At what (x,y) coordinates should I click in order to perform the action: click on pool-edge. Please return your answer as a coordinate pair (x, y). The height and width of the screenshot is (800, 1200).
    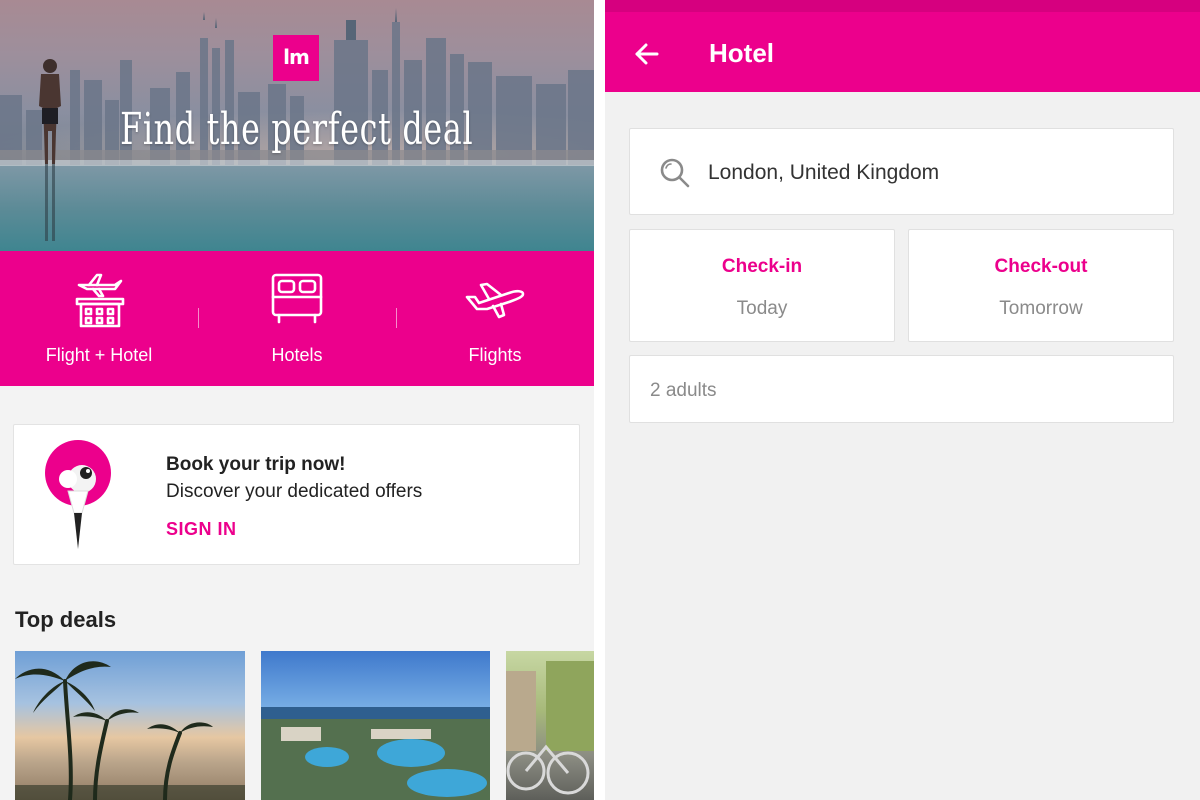
    Looking at the image, I should click on (297, 163).